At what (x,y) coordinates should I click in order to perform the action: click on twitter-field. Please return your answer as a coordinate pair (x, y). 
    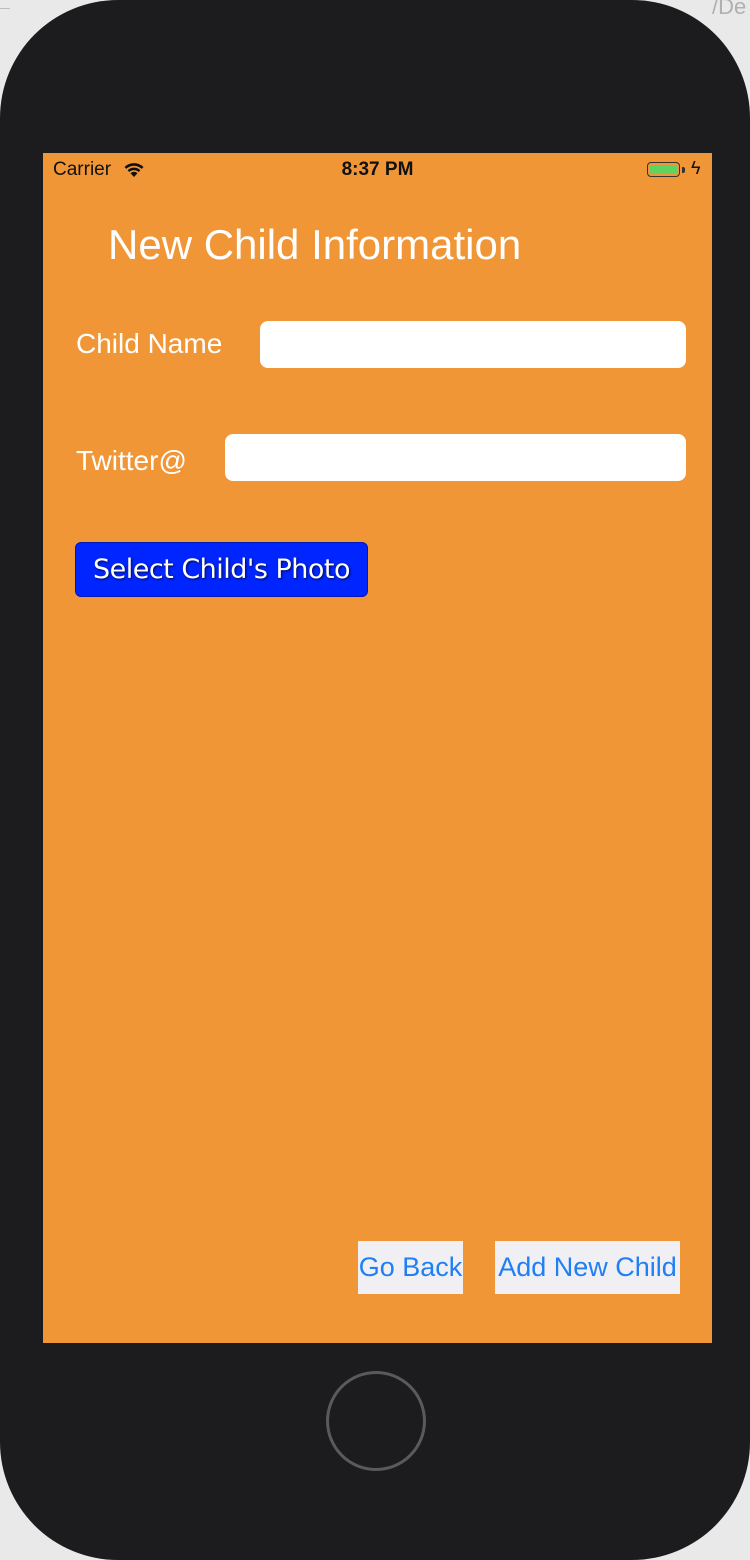
    Looking at the image, I should click on (455, 457).